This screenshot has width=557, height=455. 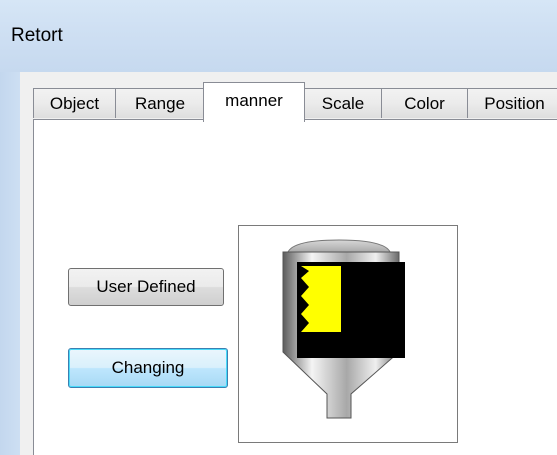 What do you see at coordinates (343, 329) in the screenshot?
I see `retort-icon` at bounding box center [343, 329].